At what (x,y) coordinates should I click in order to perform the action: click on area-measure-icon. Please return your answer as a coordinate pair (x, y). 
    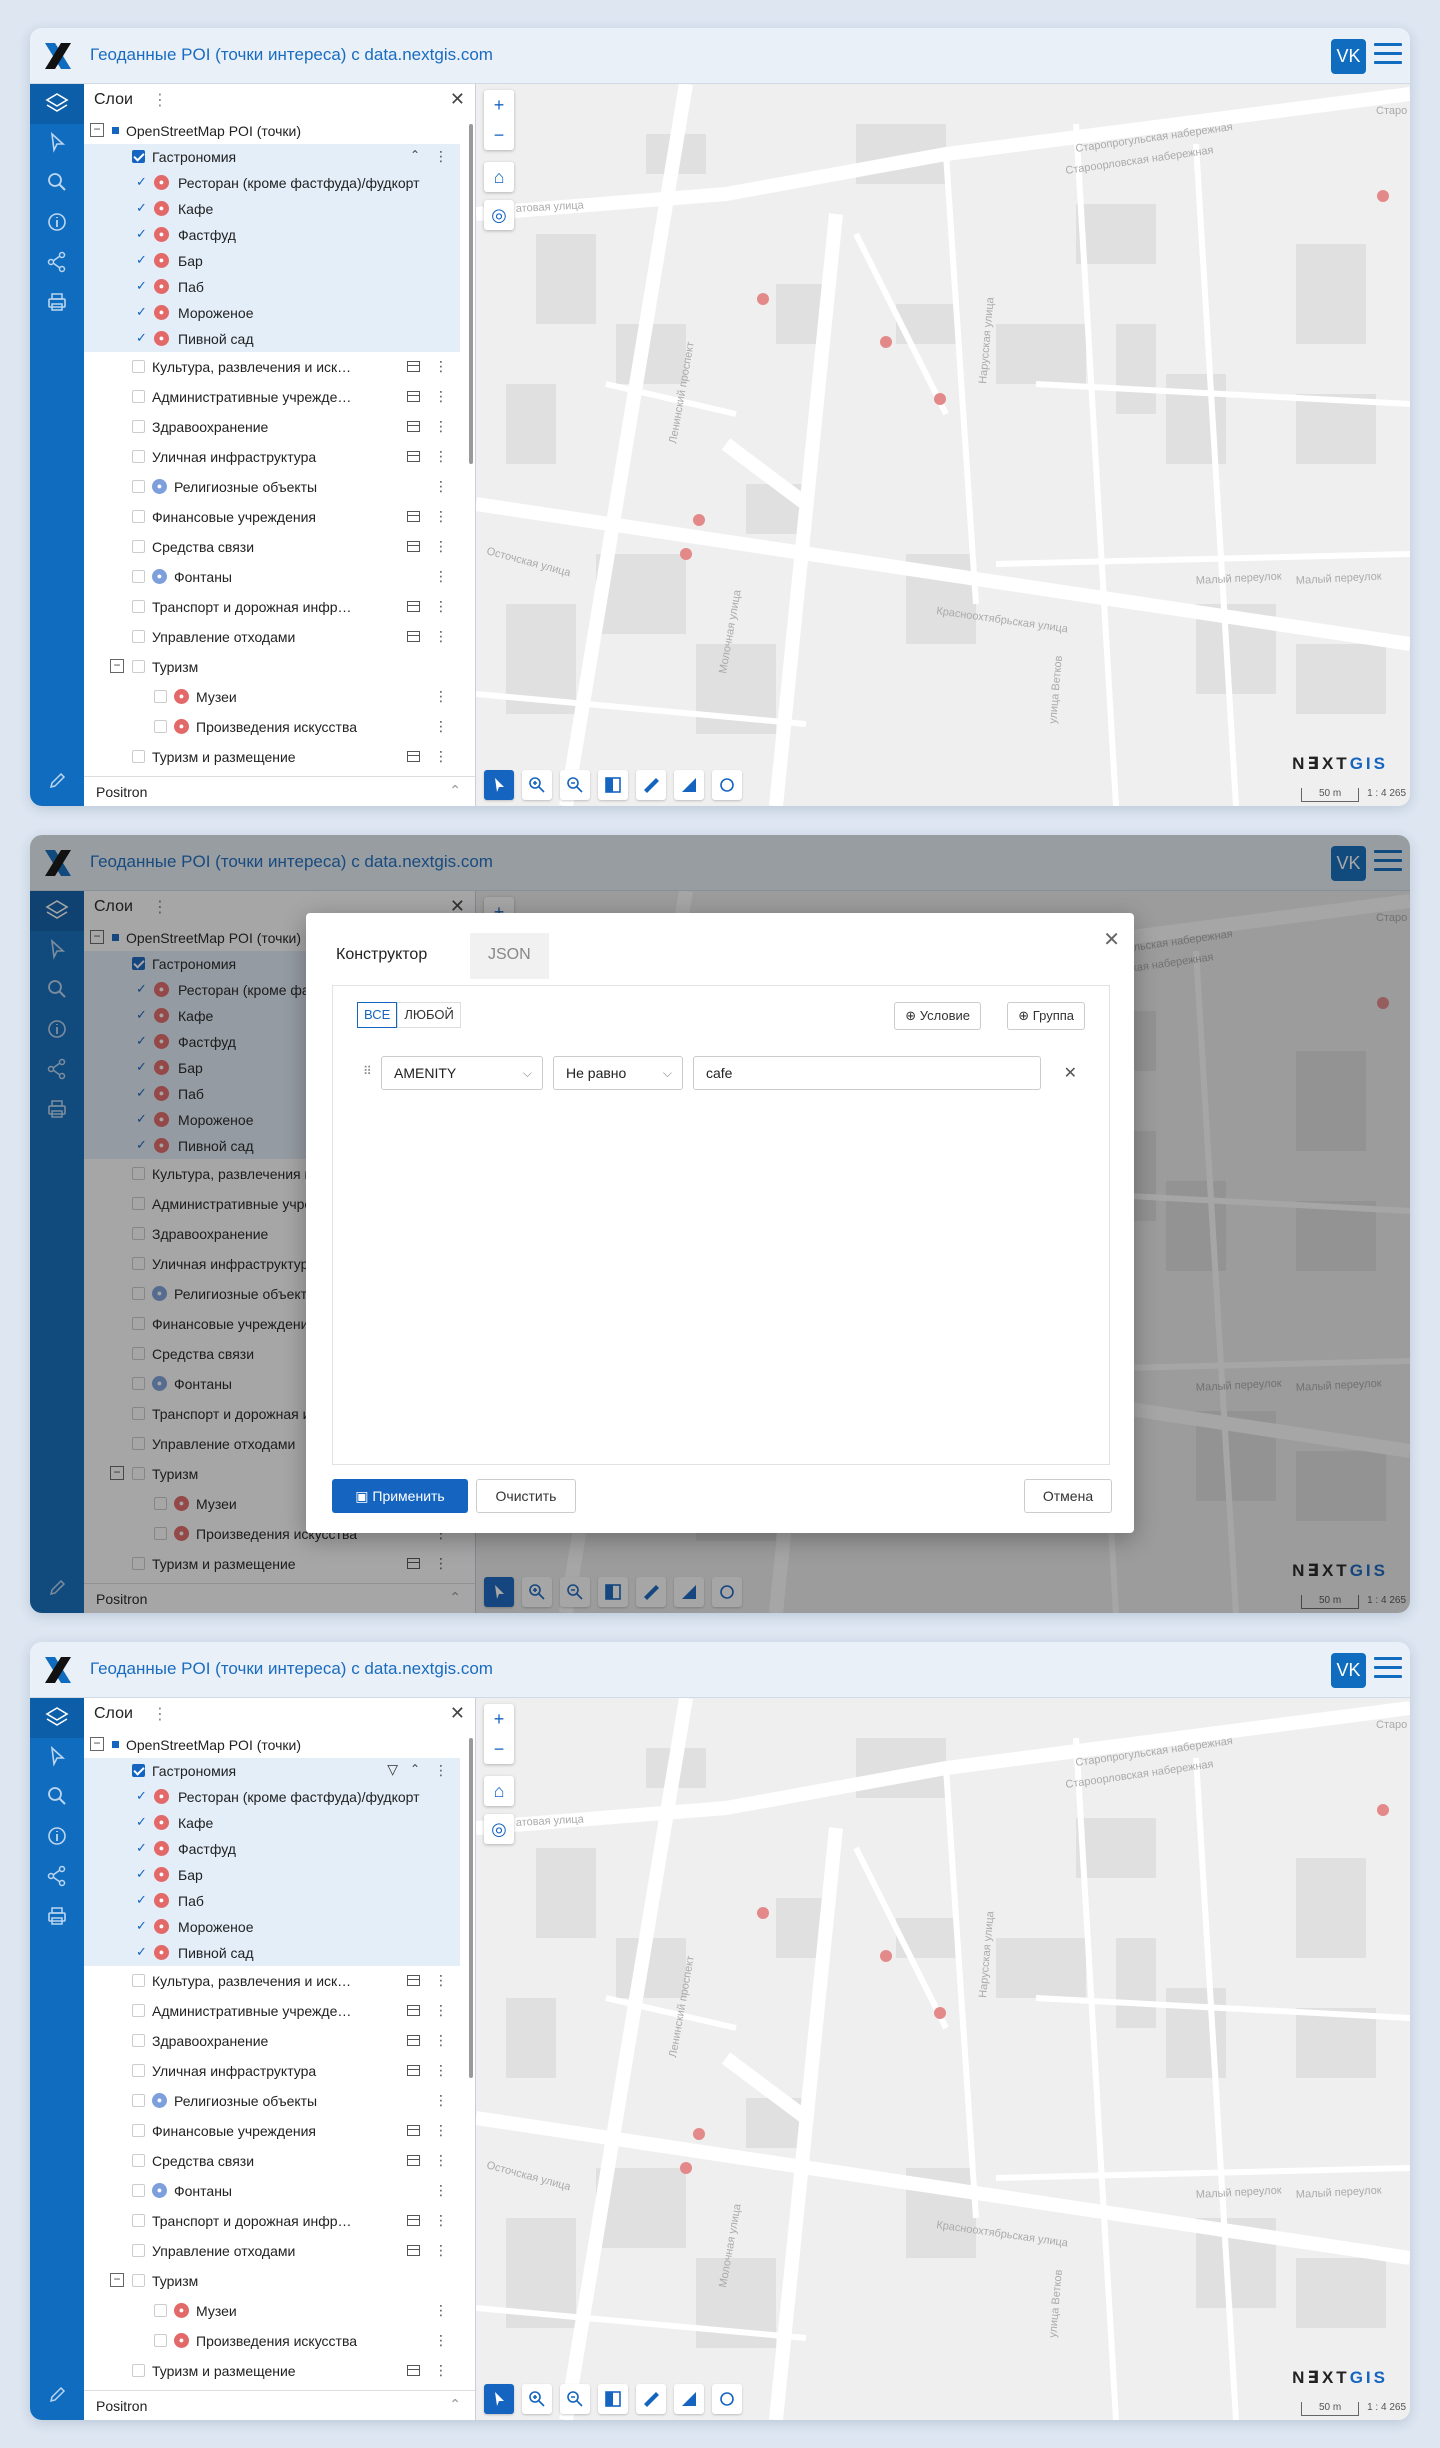
    Looking at the image, I should click on (689, 2399).